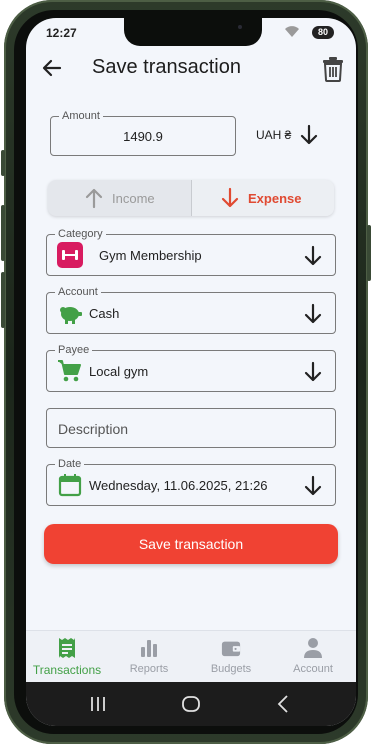  Describe the element at coordinates (94, 198) in the screenshot. I see `arrow-up-icon` at that location.